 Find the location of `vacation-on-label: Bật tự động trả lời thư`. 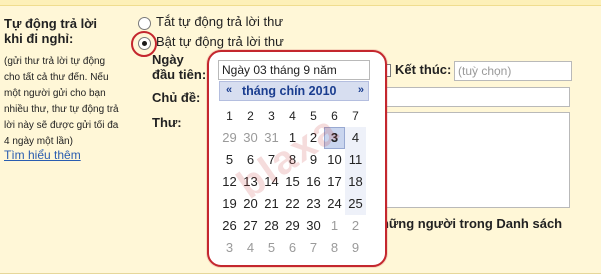

vacation-on-label: Bật tự động trả lời thư is located at coordinates (220, 41).